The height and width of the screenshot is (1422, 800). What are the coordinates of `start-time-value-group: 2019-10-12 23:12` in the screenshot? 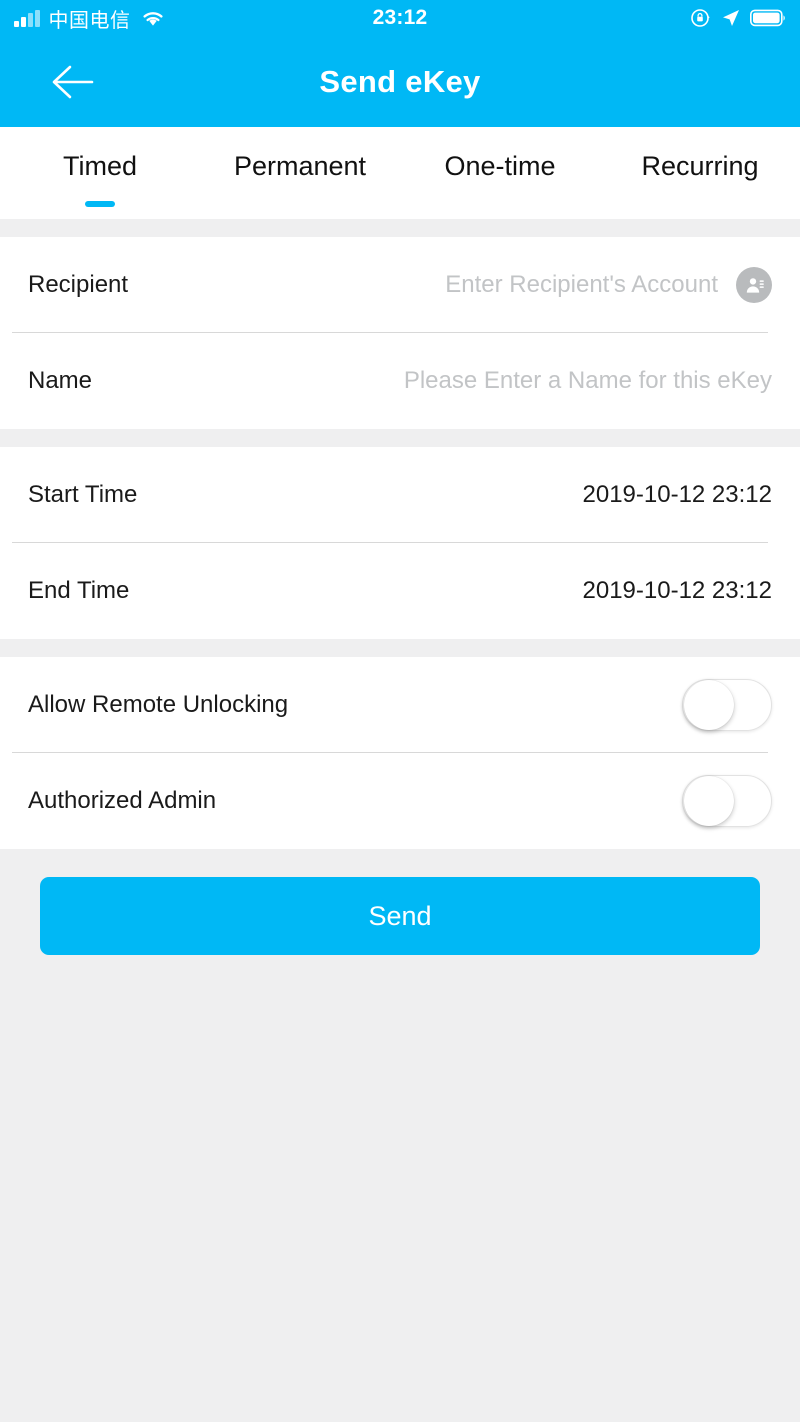 It's located at (678, 495).